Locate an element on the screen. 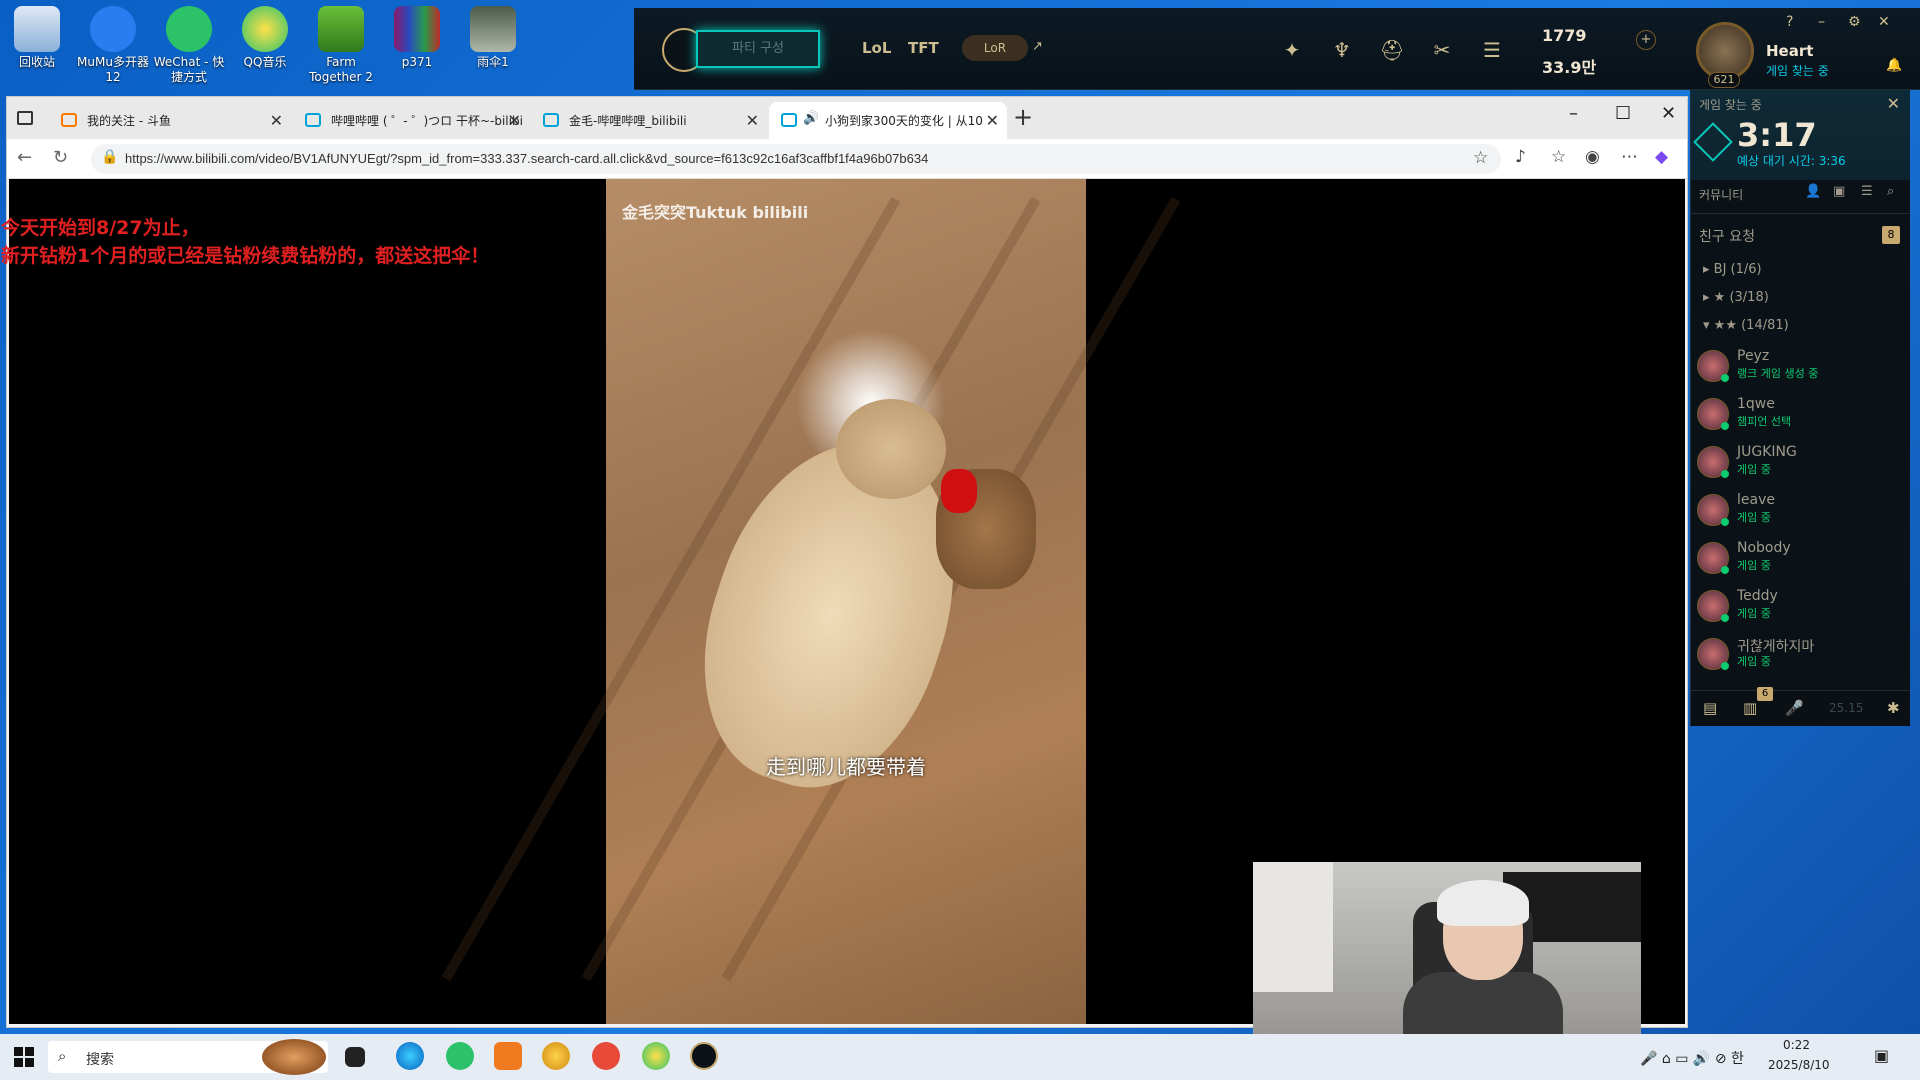  mute-tray-icon: ⊘ is located at coordinates (1721, 1059).